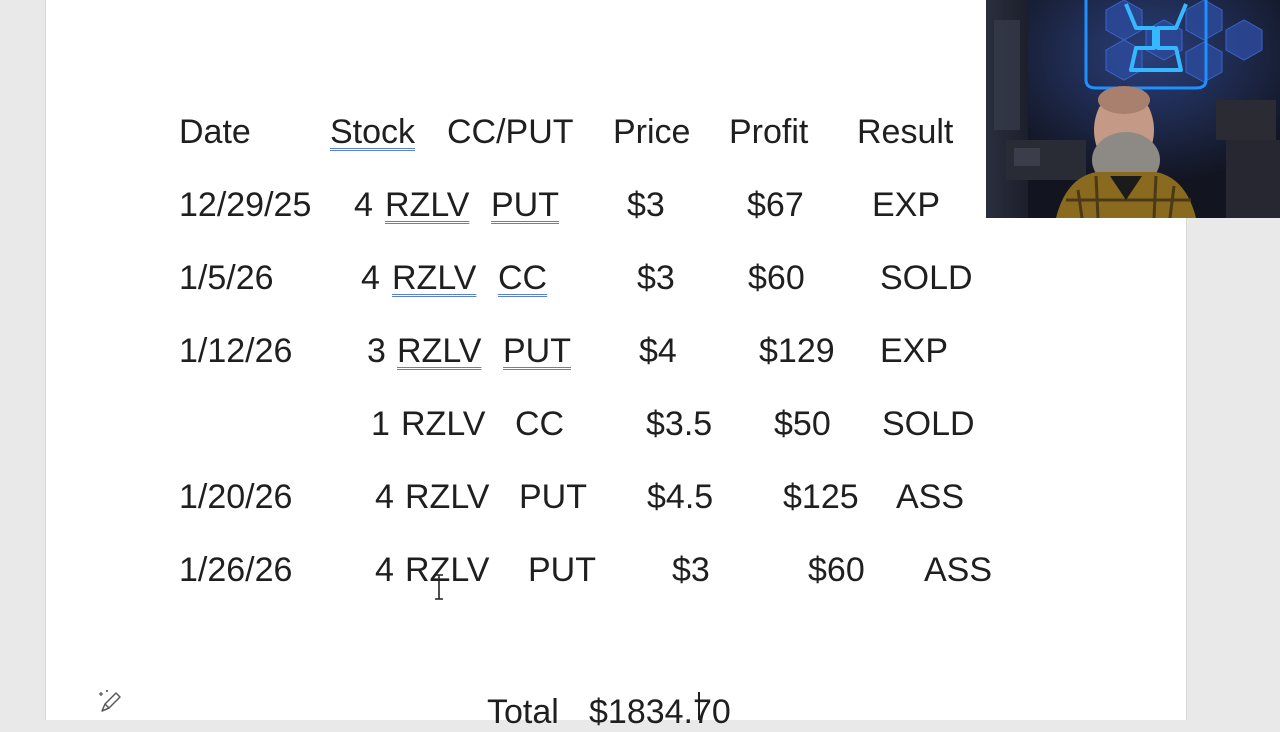 The width and height of the screenshot is (1280, 732). What do you see at coordinates (776, 278) in the screenshot?
I see `row-2-profit: $60` at bounding box center [776, 278].